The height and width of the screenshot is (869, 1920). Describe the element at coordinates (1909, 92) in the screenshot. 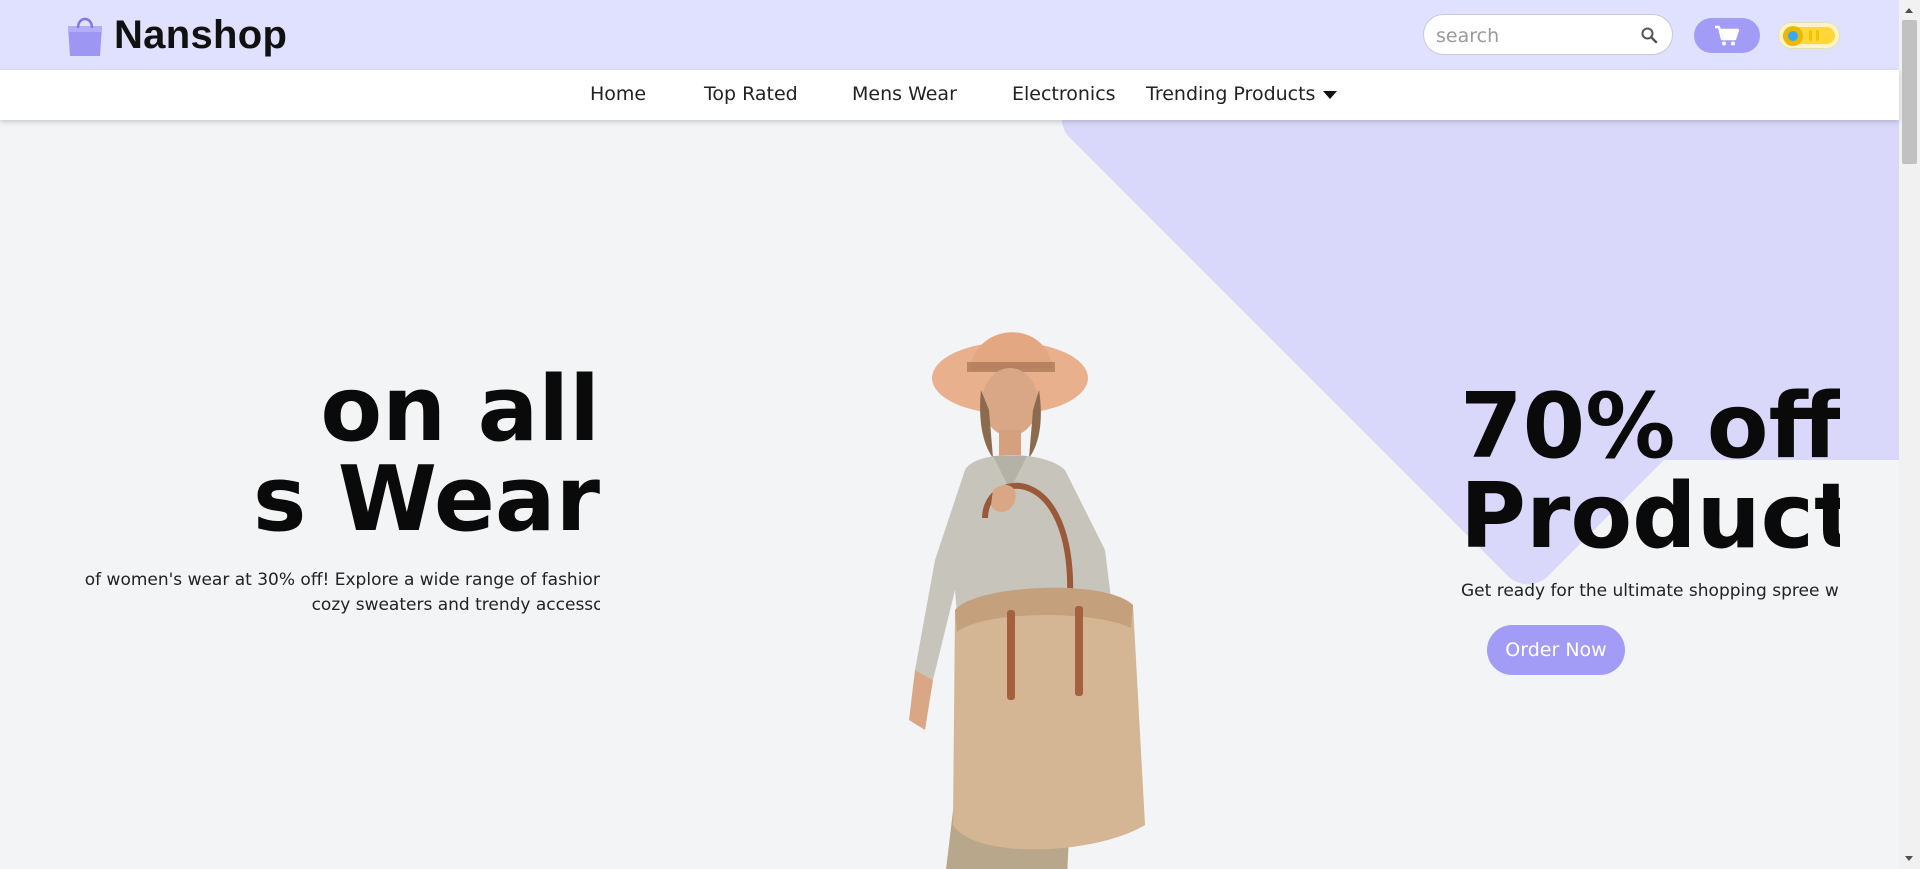

I see `scroll-thumb` at that location.